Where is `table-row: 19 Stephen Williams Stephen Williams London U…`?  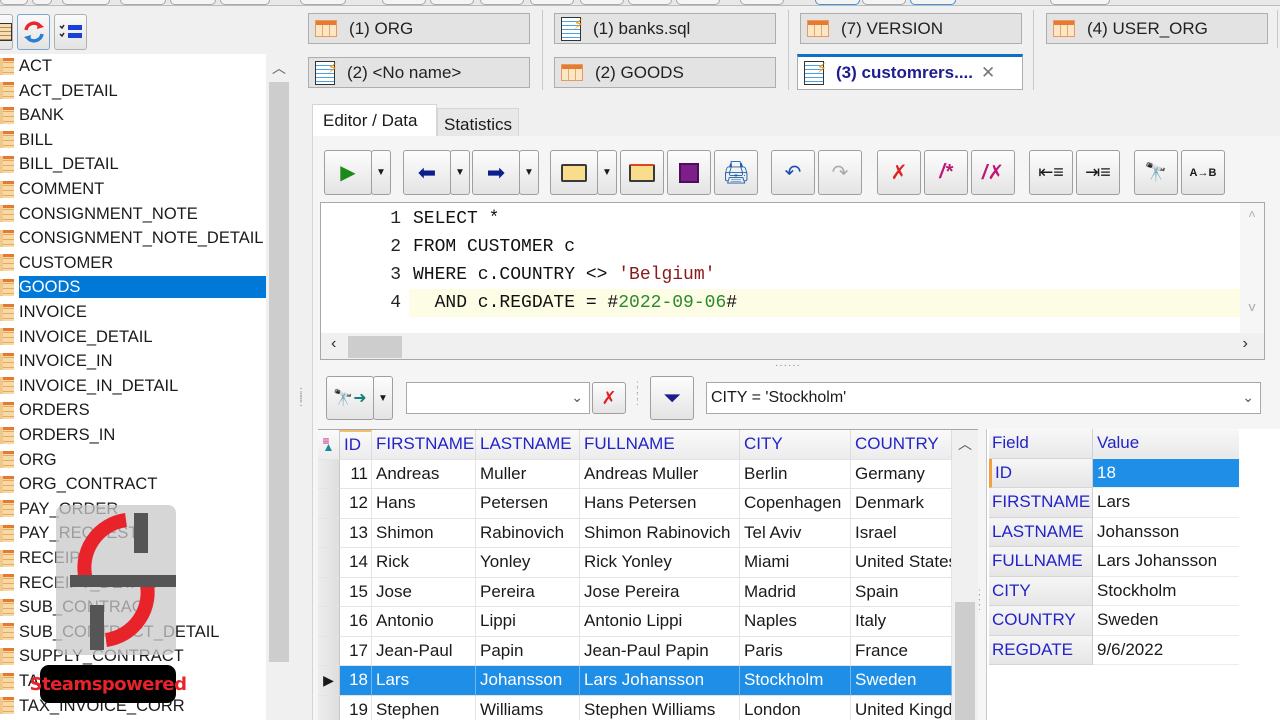 table-row: 19 Stephen Williams Stephen Williams London U… is located at coordinates (635, 707).